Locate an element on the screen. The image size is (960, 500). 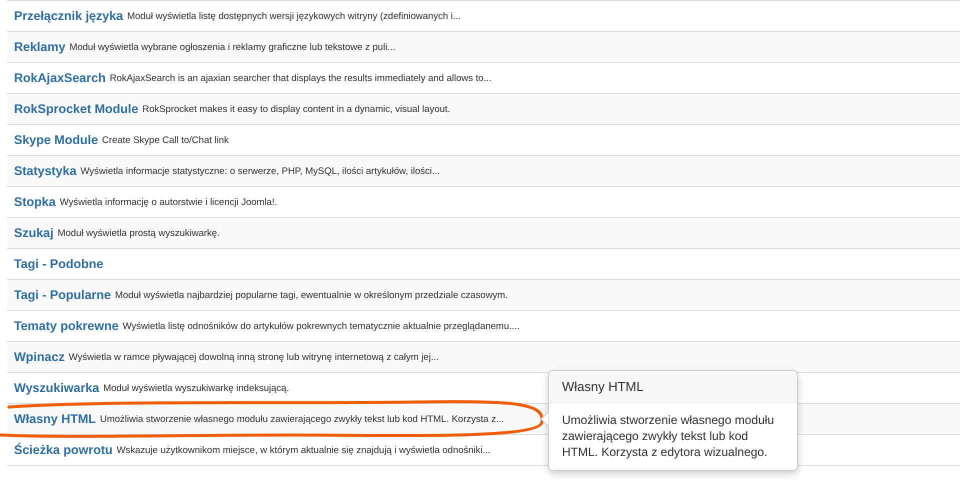
module-link: Reklamy is located at coordinates (40, 47).